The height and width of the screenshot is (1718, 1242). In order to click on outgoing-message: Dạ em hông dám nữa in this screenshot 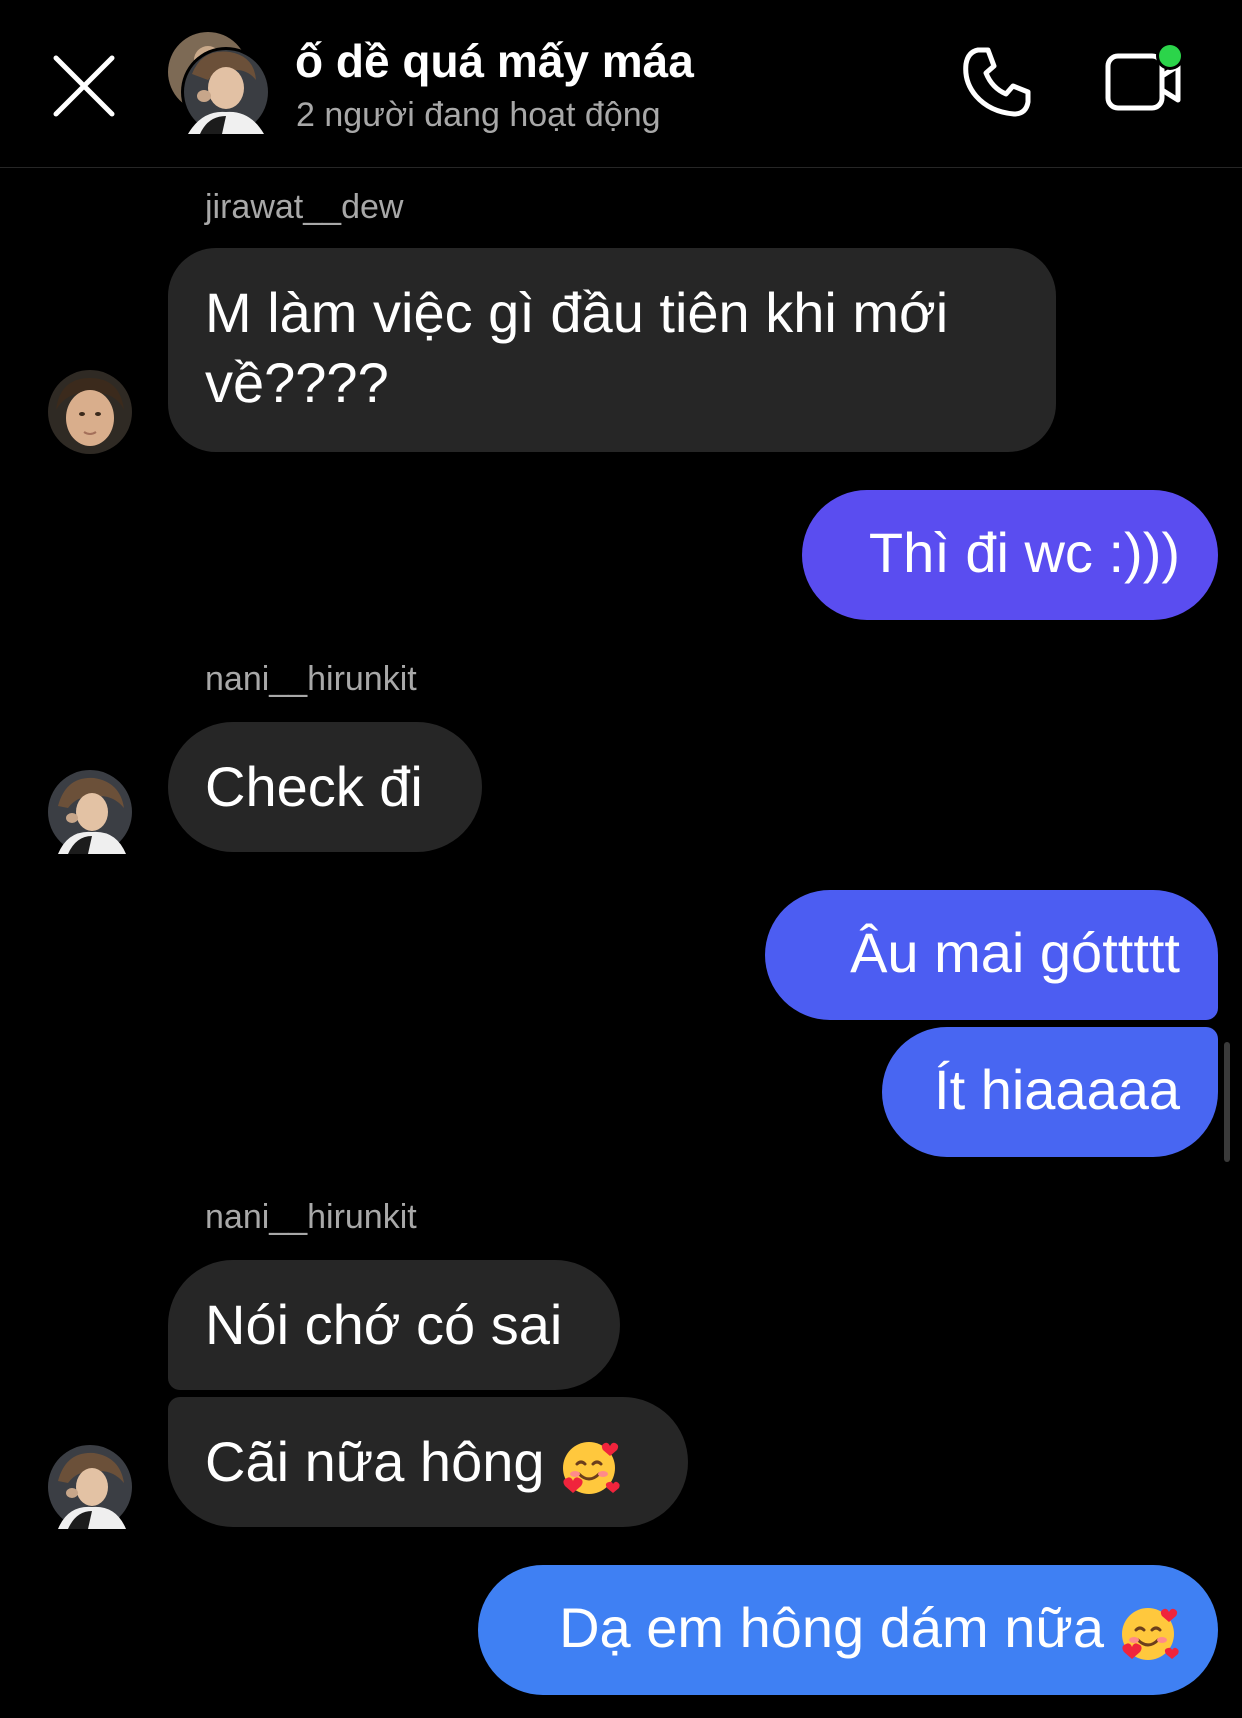, I will do `click(848, 1630)`.